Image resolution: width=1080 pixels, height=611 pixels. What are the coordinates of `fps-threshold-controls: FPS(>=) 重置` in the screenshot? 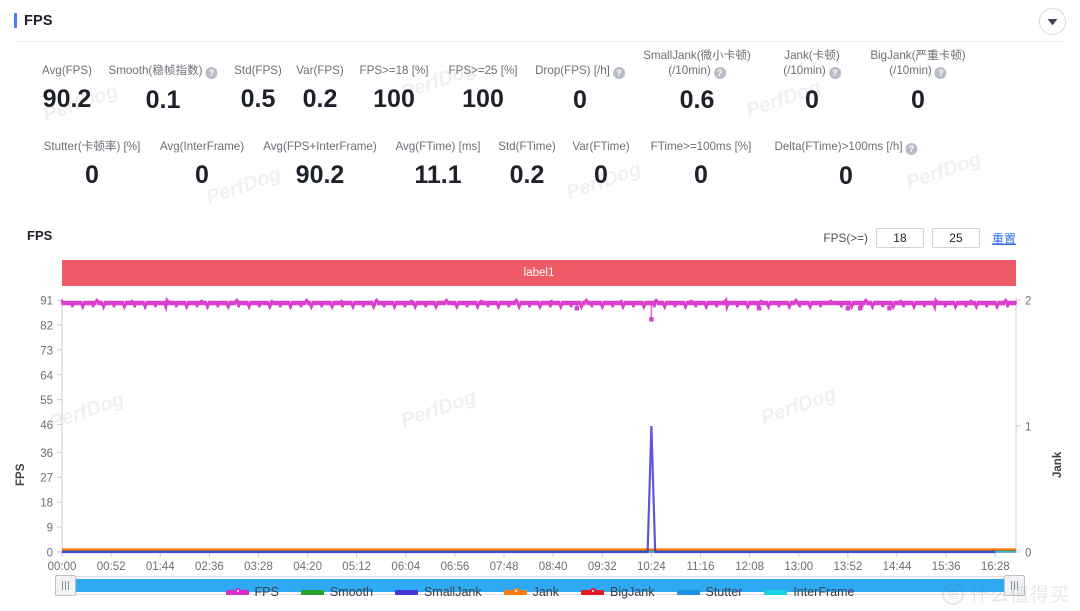 It's located at (919, 238).